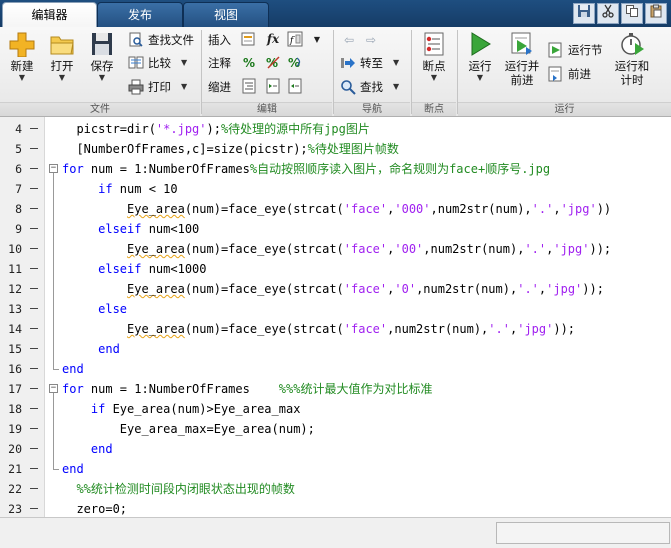 This screenshot has width=671, height=548. What do you see at coordinates (273, 87) in the screenshot?
I see `increase-indent-icon` at bounding box center [273, 87].